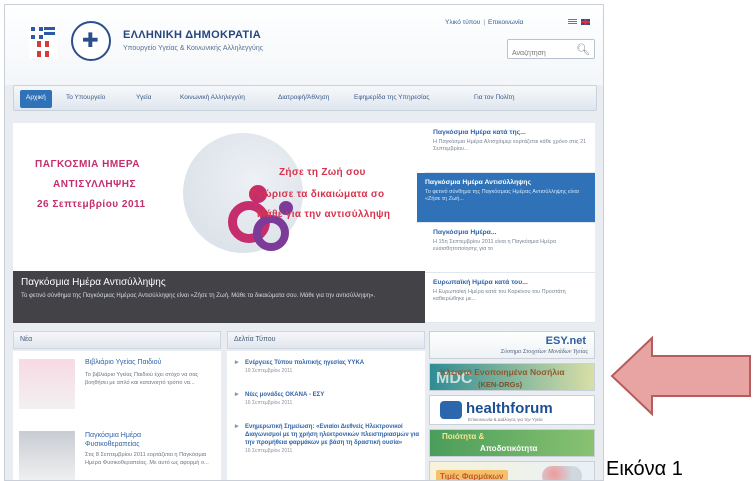 The width and height of the screenshot is (753, 481). What do you see at coordinates (500, 384) in the screenshot?
I see `ken-drg-subtitle: (KEN-DRGs)` at bounding box center [500, 384].